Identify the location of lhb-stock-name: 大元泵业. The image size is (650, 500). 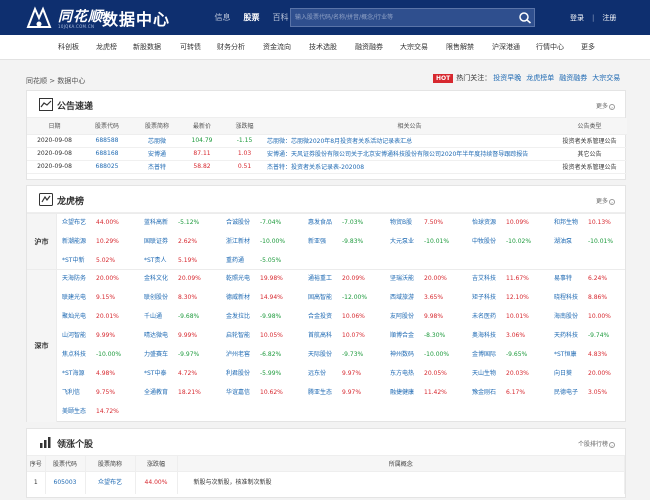
(402, 242).